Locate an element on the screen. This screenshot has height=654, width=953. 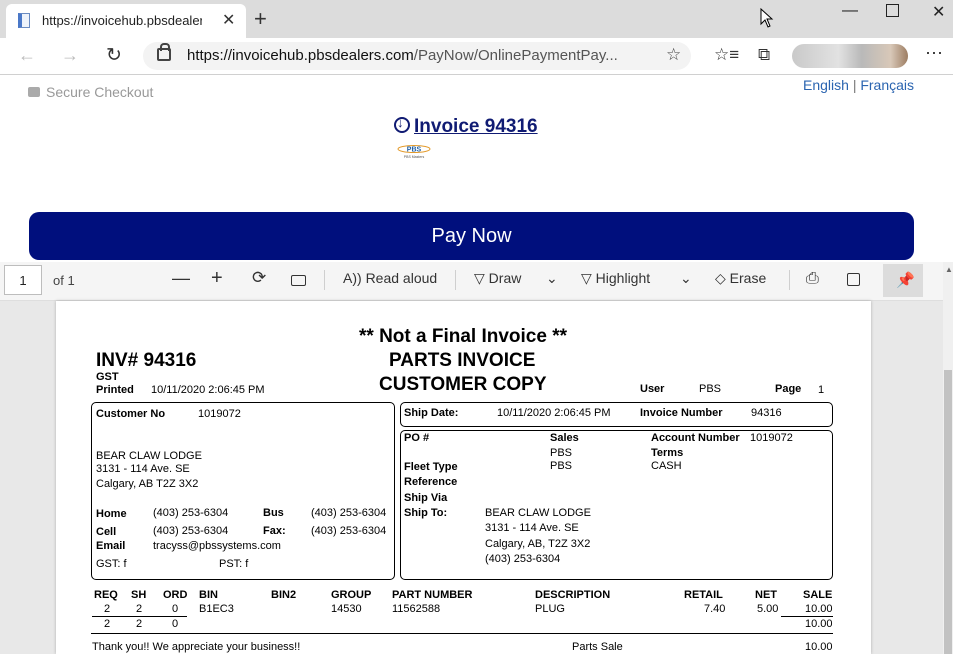
svg-text: PBS Masters is located at coordinates (414, 157).